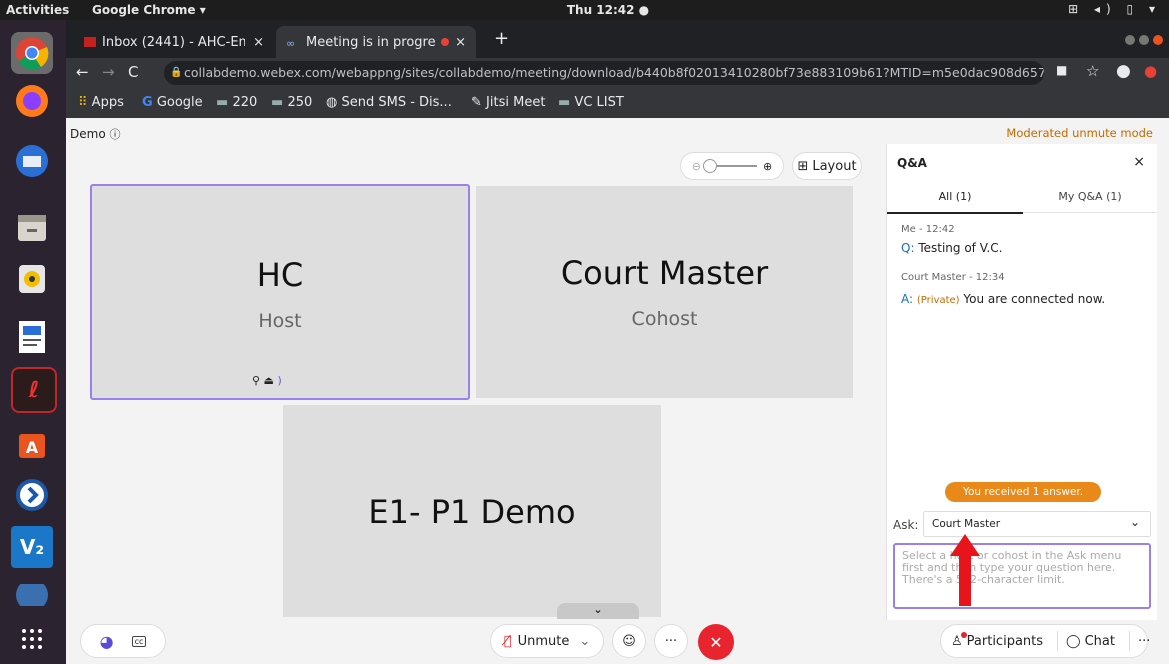 This screenshot has height=664, width=1169. Describe the element at coordinates (664, 319) in the screenshot. I see `participant-role: Cohost` at that location.